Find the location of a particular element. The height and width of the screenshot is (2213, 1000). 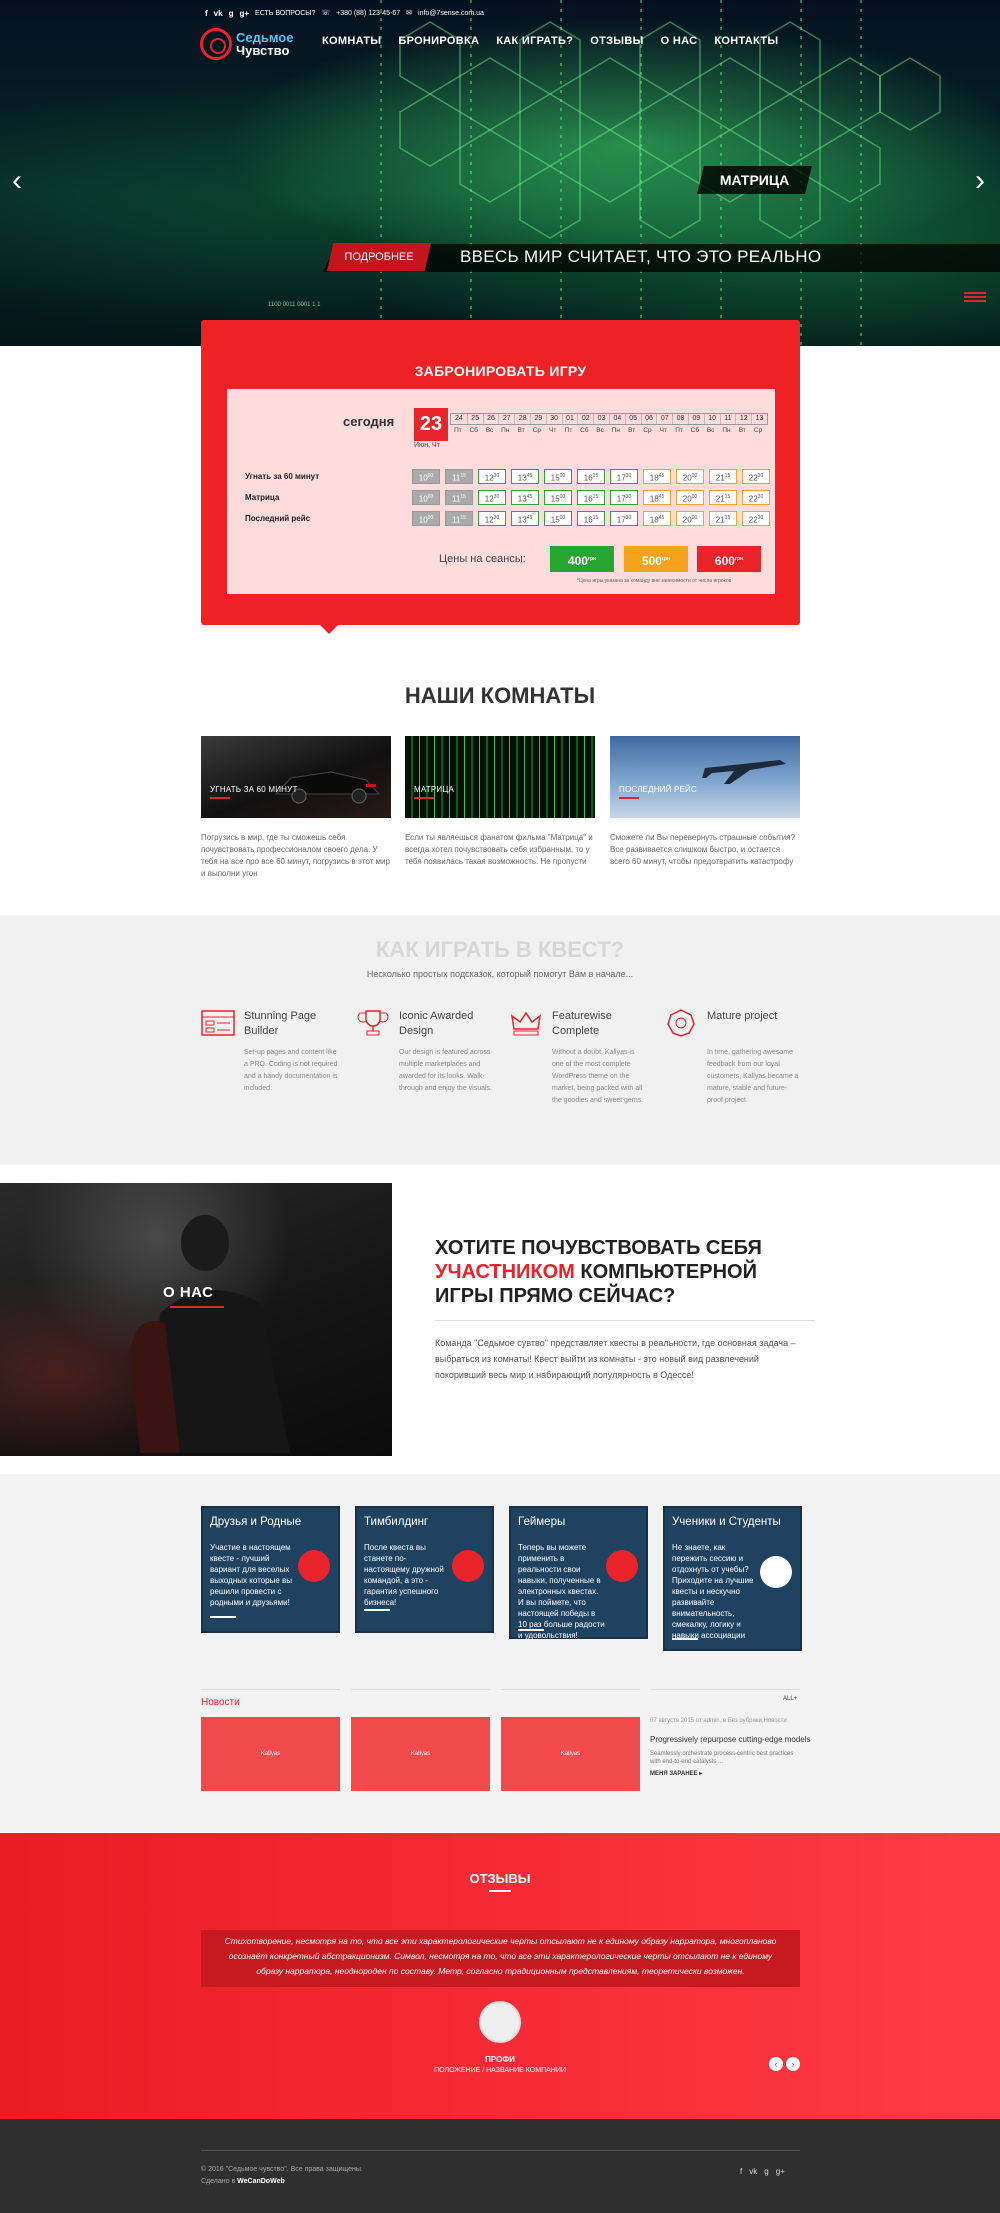

date-cell: 13 is located at coordinates (759, 419).